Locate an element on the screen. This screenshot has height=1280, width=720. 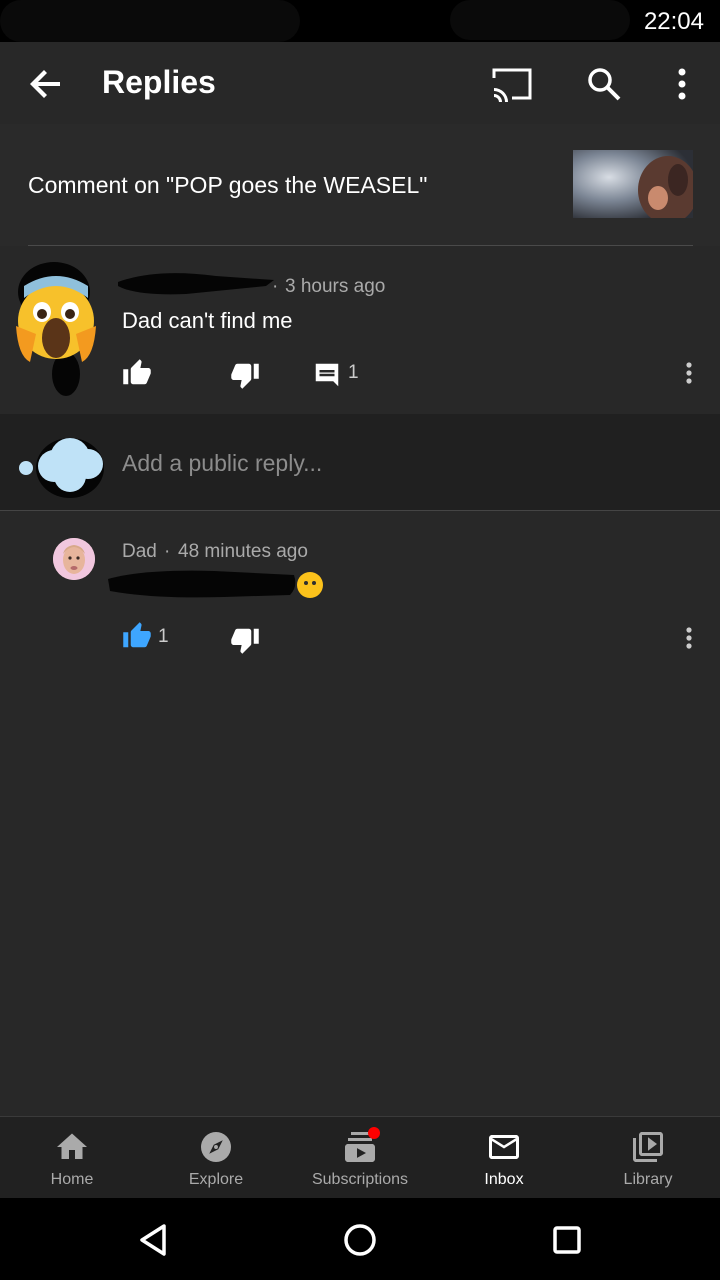
mail-icon is located at coordinates (504, 1147).